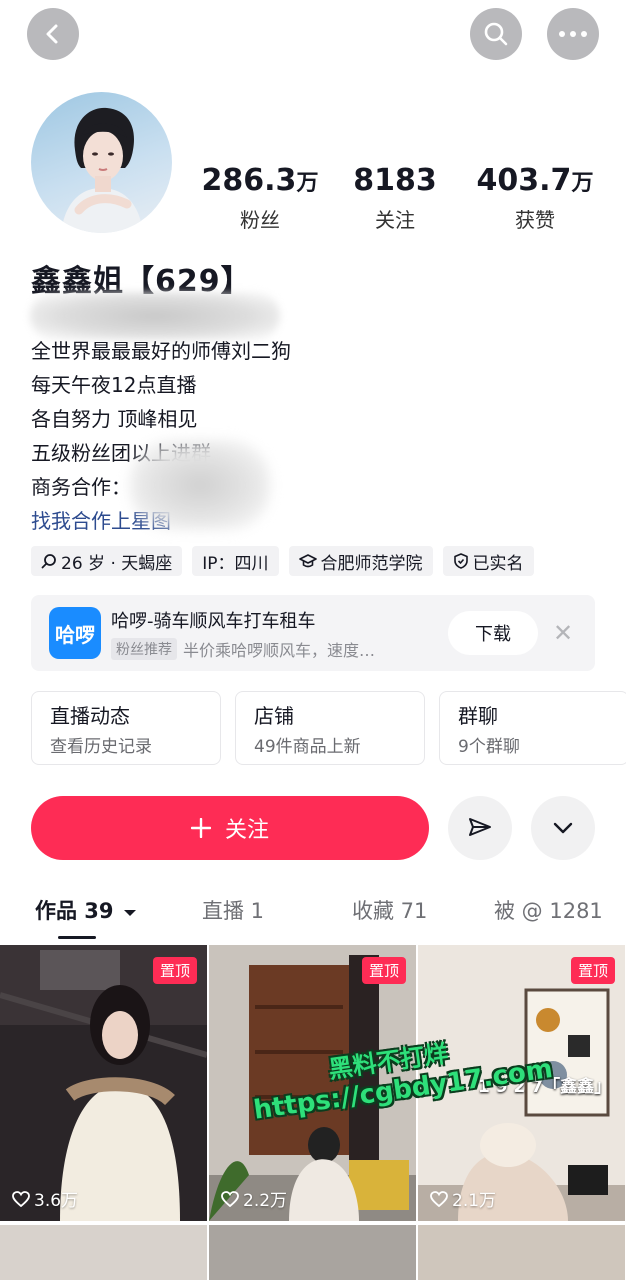 The image size is (626, 1280). I want to click on video-likes: 2.2万, so click(254, 1198).